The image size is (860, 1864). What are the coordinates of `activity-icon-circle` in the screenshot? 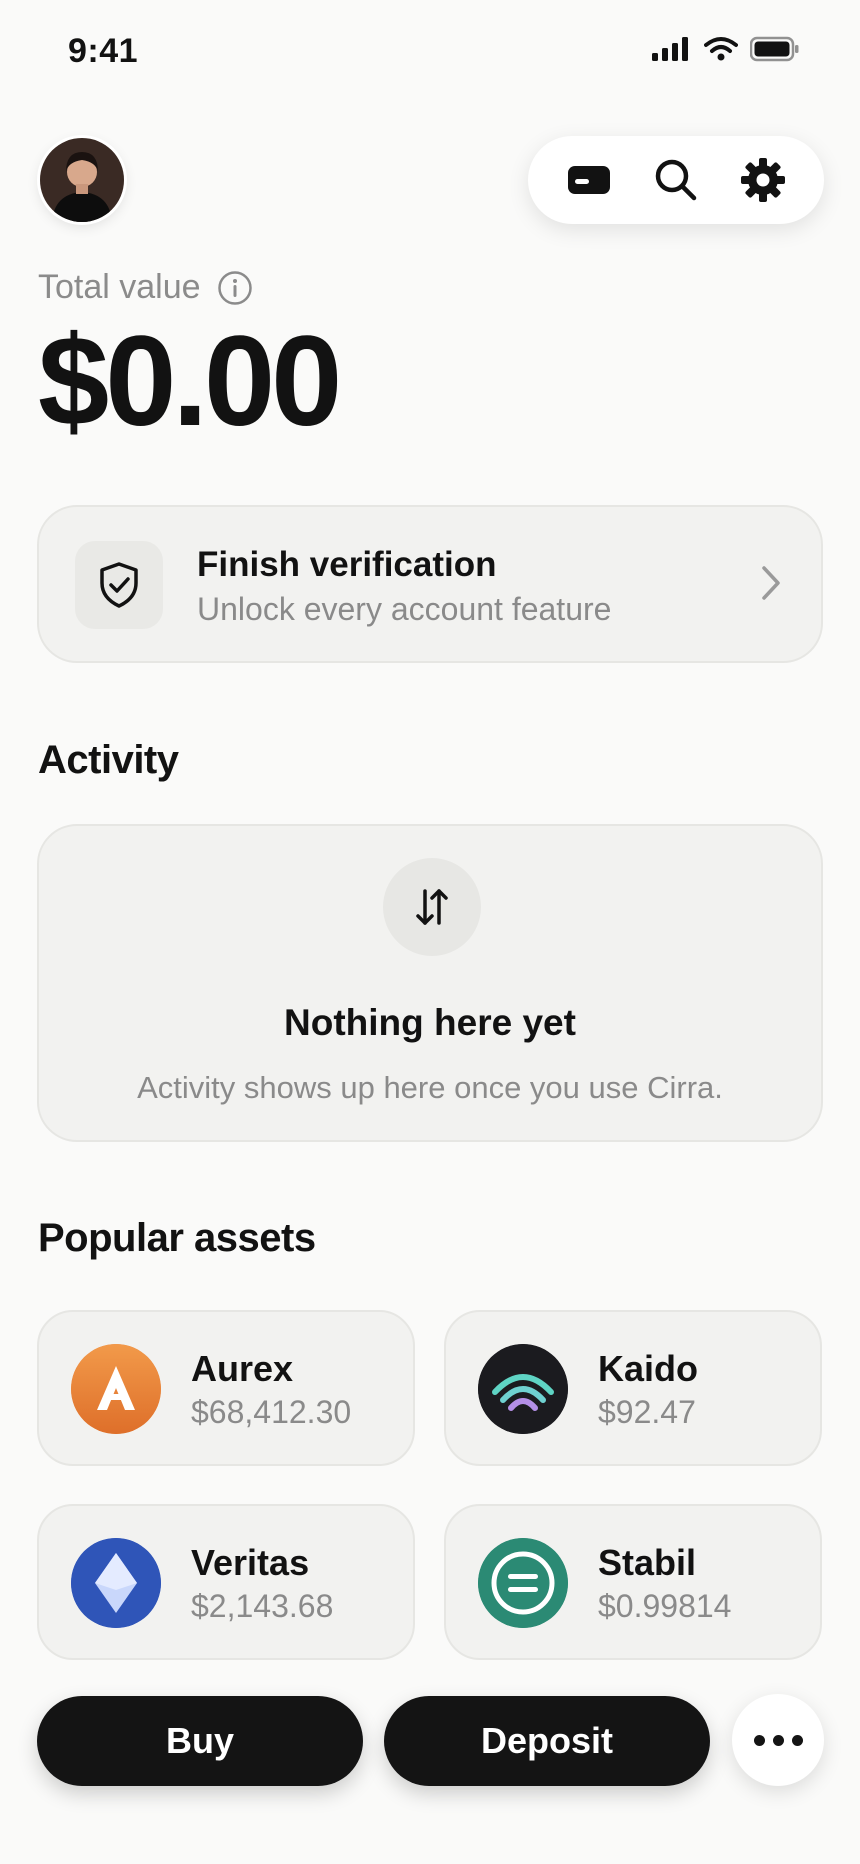 It's located at (432, 907).